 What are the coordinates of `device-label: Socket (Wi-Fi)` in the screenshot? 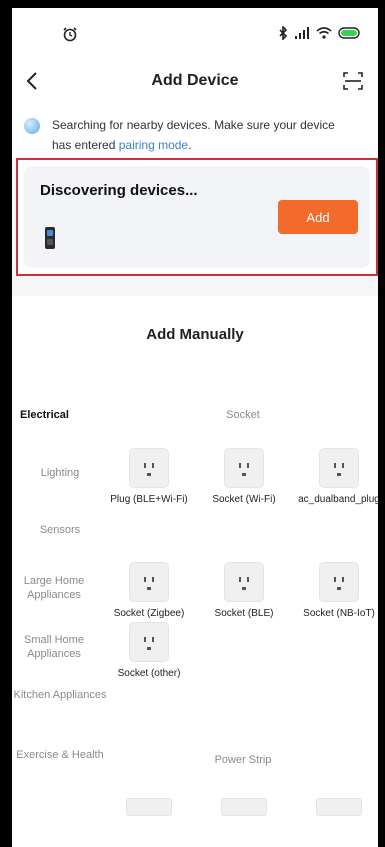 It's located at (244, 499).